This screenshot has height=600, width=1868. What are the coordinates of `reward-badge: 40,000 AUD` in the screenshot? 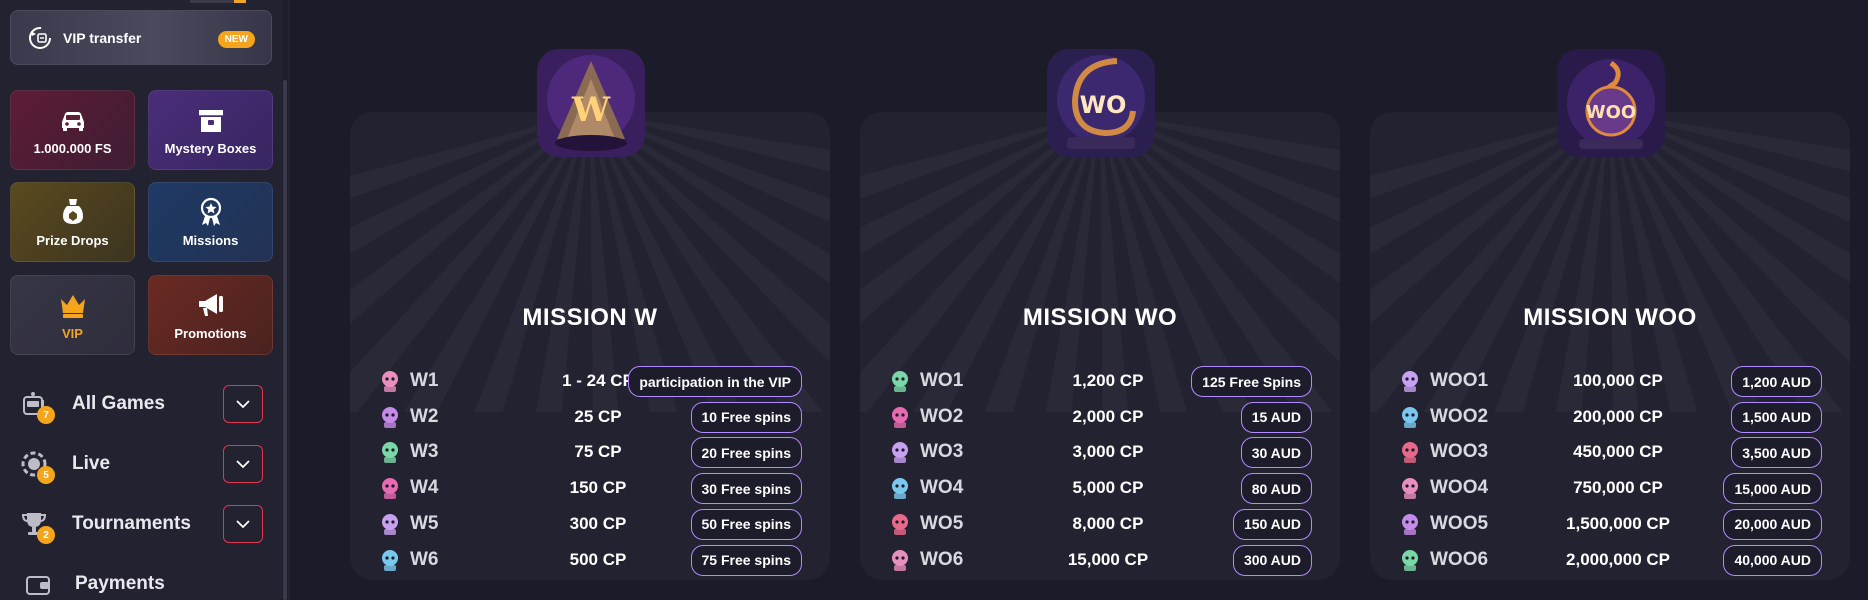 It's located at (1772, 560).